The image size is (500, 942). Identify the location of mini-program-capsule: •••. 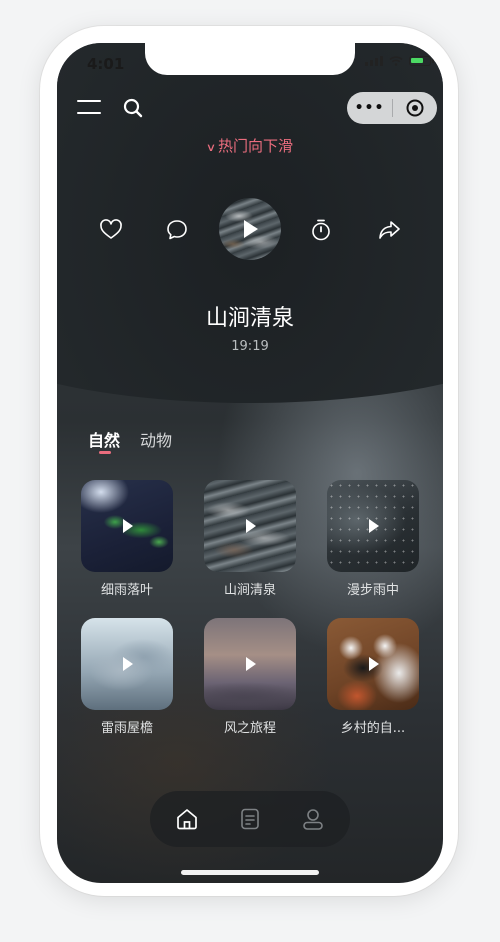
(392, 108).